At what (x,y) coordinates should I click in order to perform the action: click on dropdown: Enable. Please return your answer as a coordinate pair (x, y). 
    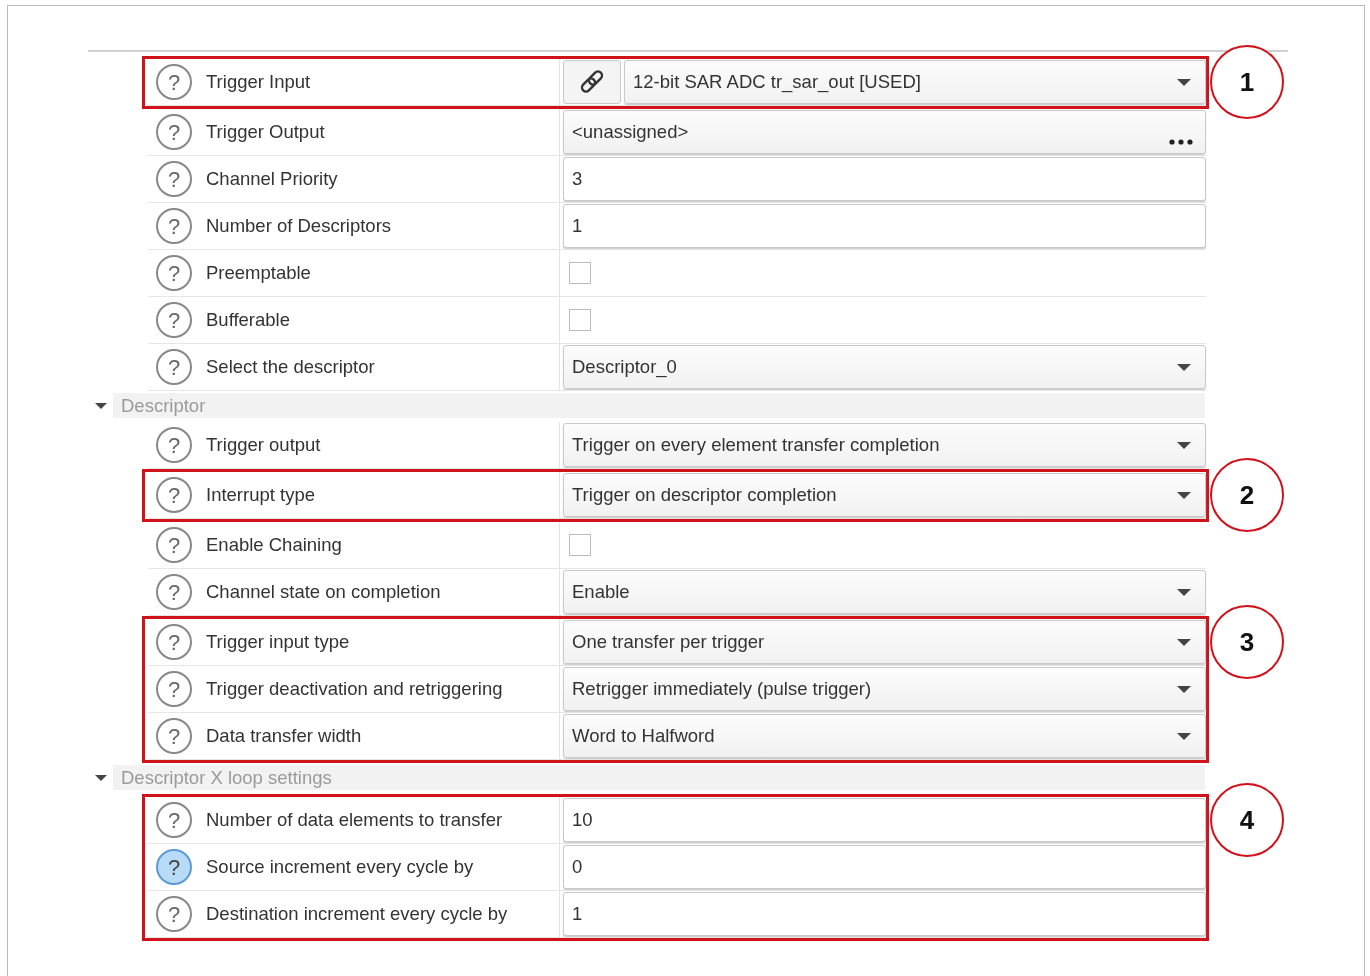
    Looking at the image, I should click on (884, 592).